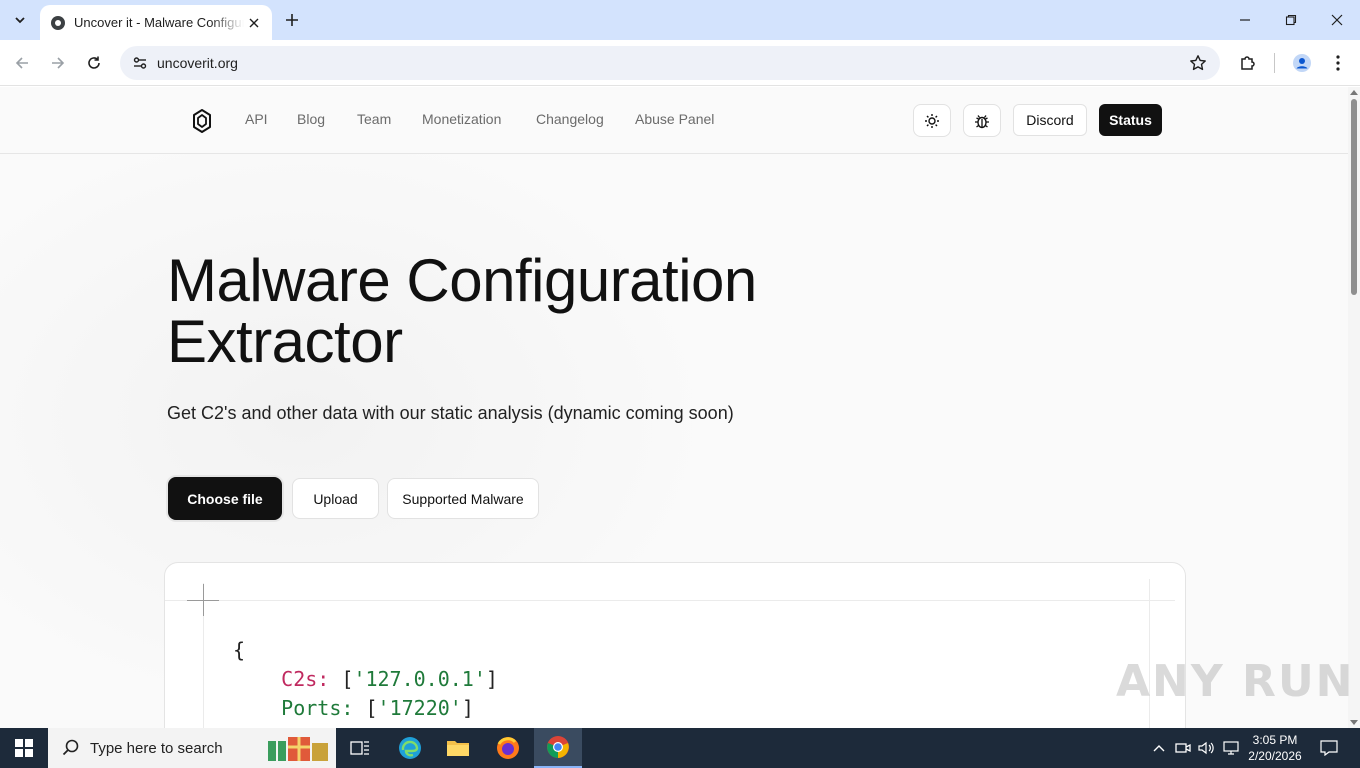 Image resolution: width=1360 pixels, height=768 pixels. I want to click on nav-link-abuse-panel: Abuse Panel, so click(674, 119).